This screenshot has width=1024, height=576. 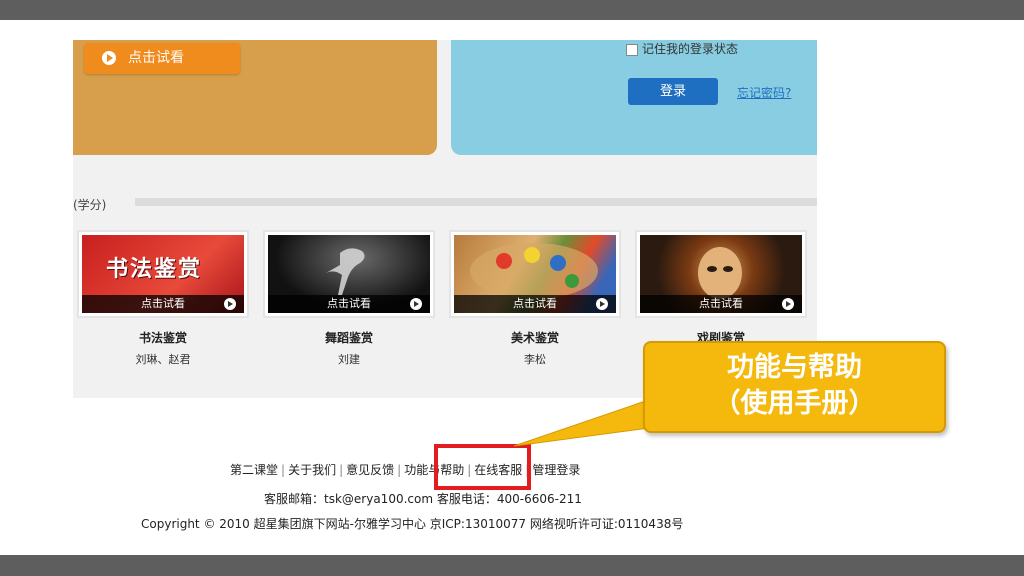 I want to click on course-card-art: 点击试看 美术鉴赏 李松, so click(x=535, y=298).